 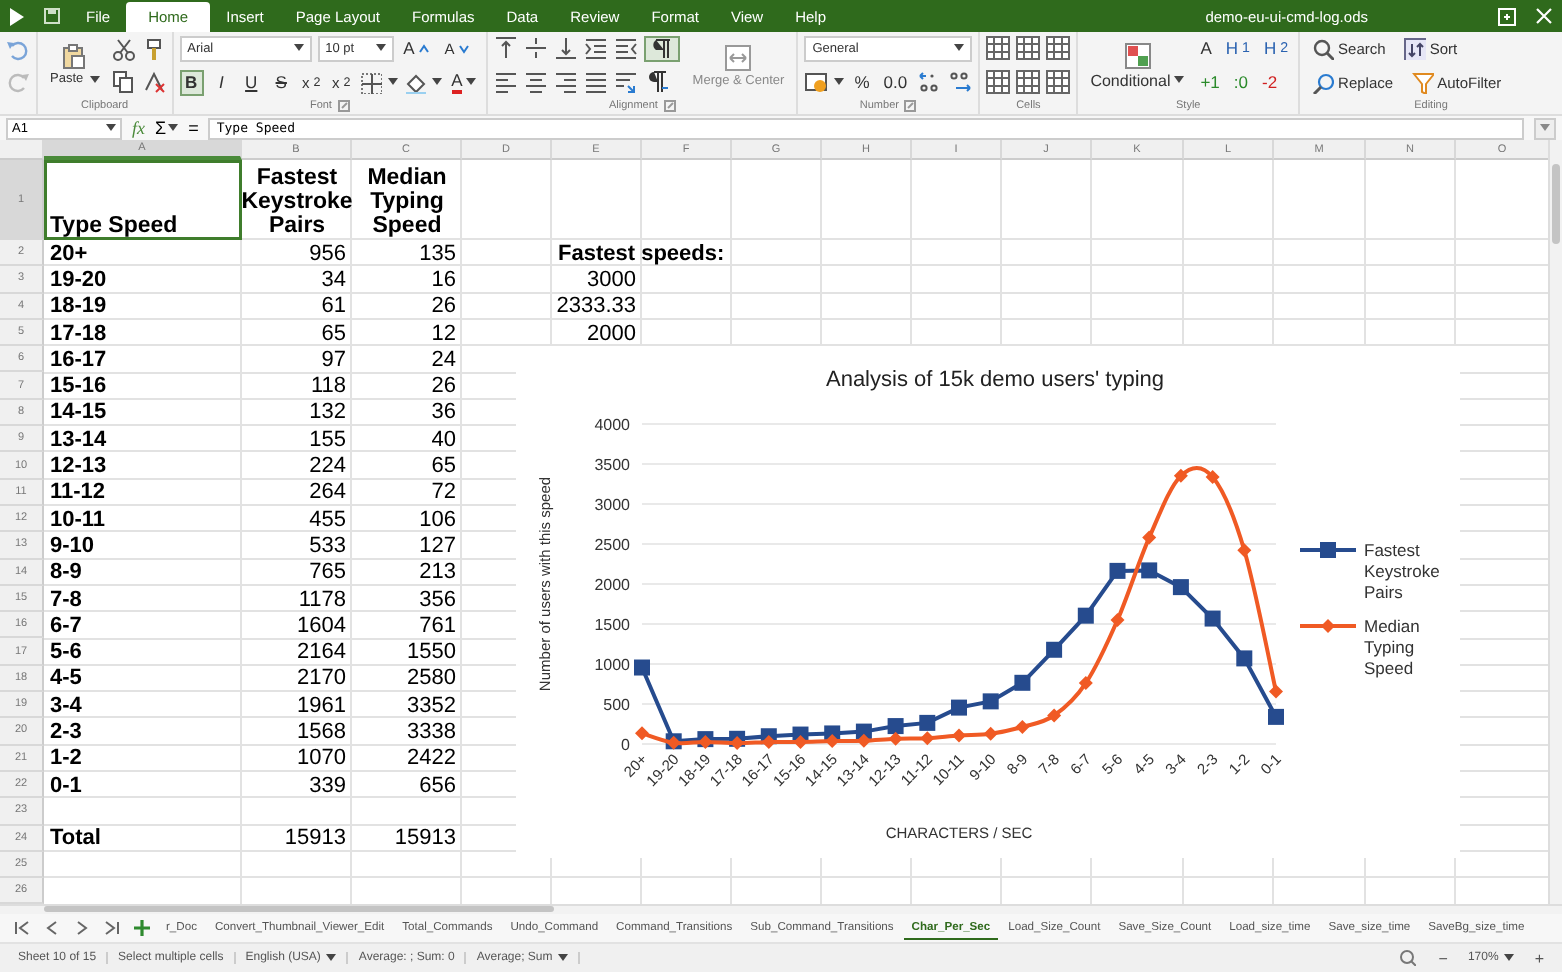 I want to click on sheet-cell: 6-7, so click(x=143, y=625).